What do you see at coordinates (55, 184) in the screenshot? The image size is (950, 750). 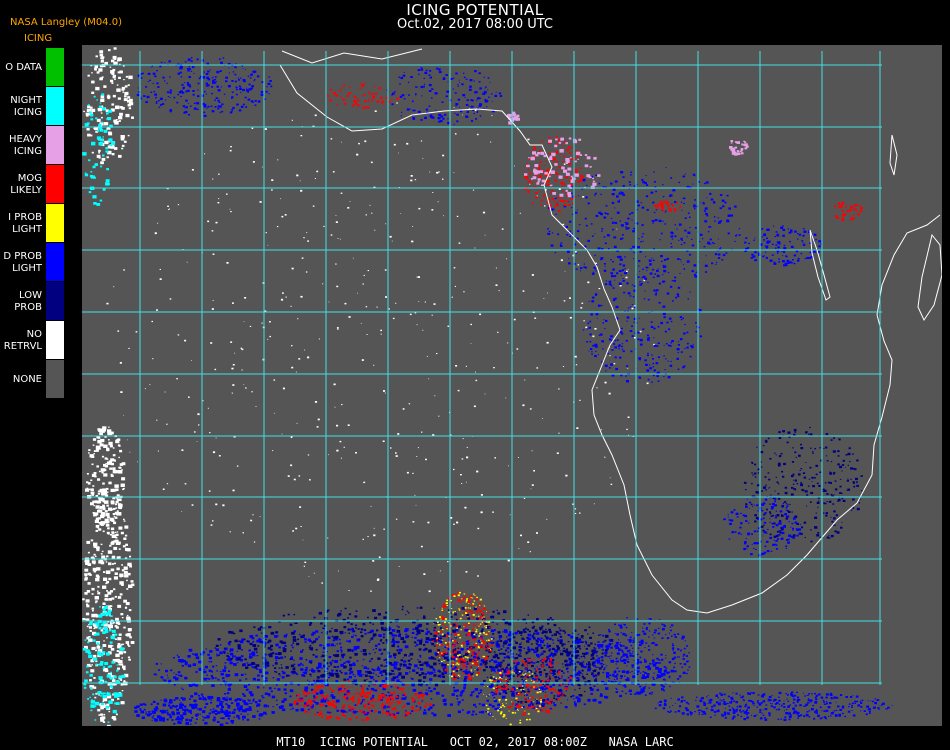 I see `legend-swatch` at bounding box center [55, 184].